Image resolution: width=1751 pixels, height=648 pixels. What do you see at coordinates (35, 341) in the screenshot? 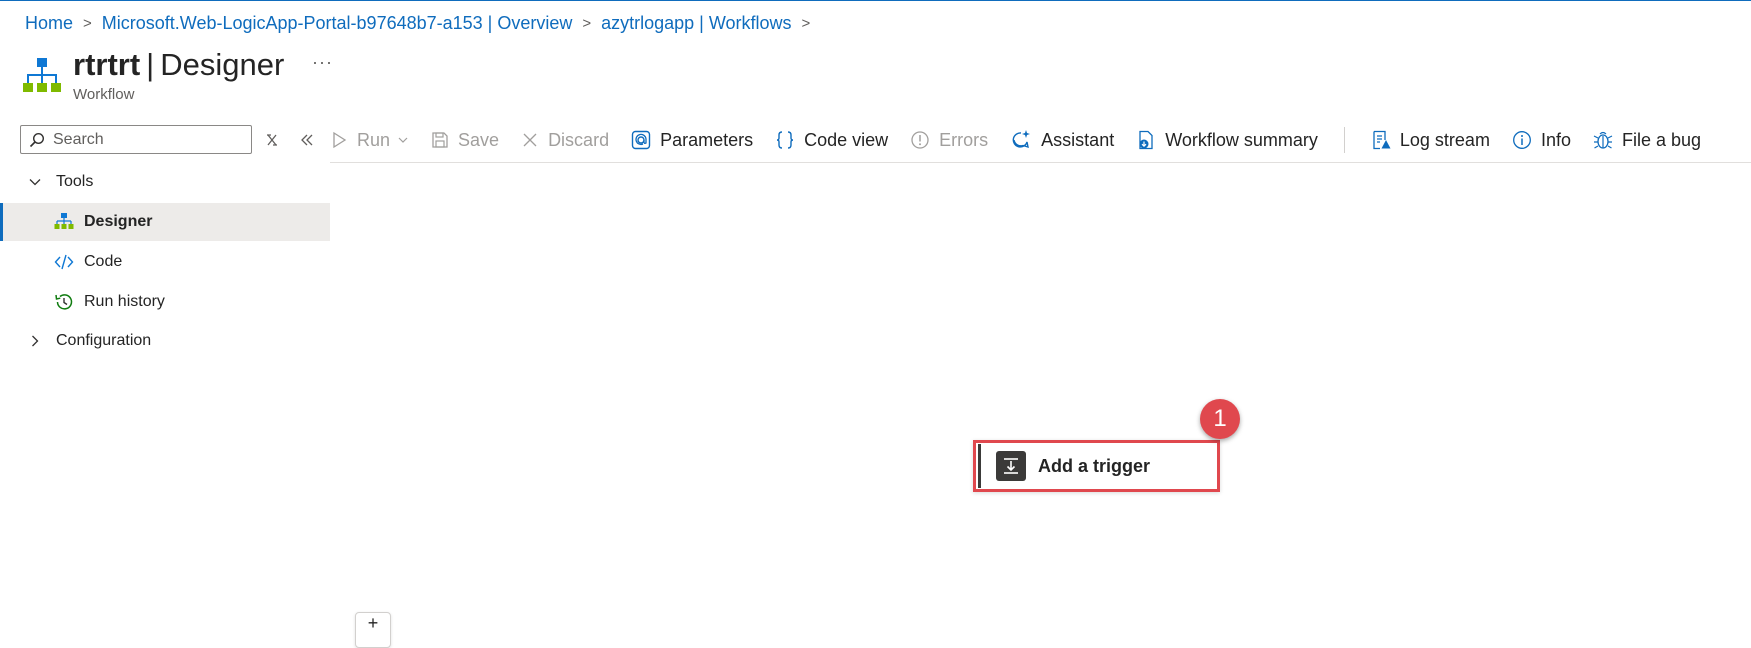
I see `chevron-right-icon` at bounding box center [35, 341].